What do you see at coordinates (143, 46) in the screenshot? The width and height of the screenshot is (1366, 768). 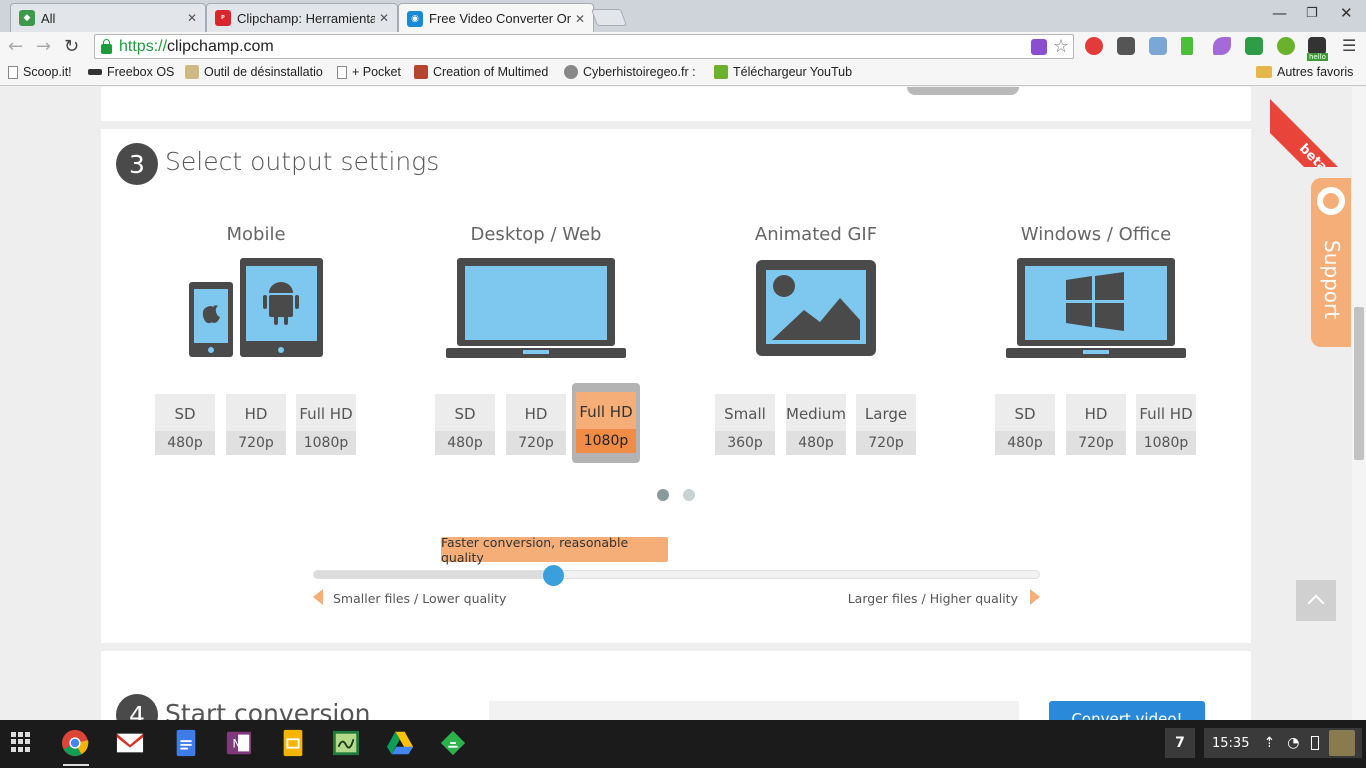 I see `url-scheme: https://` at bounding box center [143, 46].